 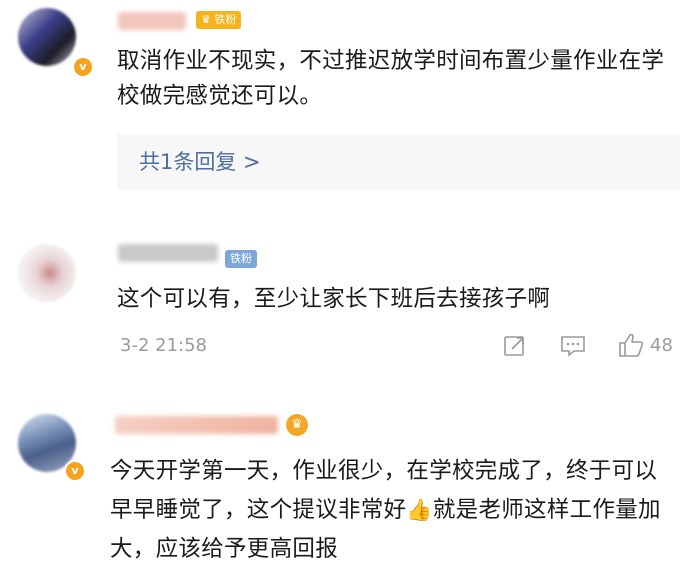 I want to click on crown-icon: ♛, so click(x=297, y=425).